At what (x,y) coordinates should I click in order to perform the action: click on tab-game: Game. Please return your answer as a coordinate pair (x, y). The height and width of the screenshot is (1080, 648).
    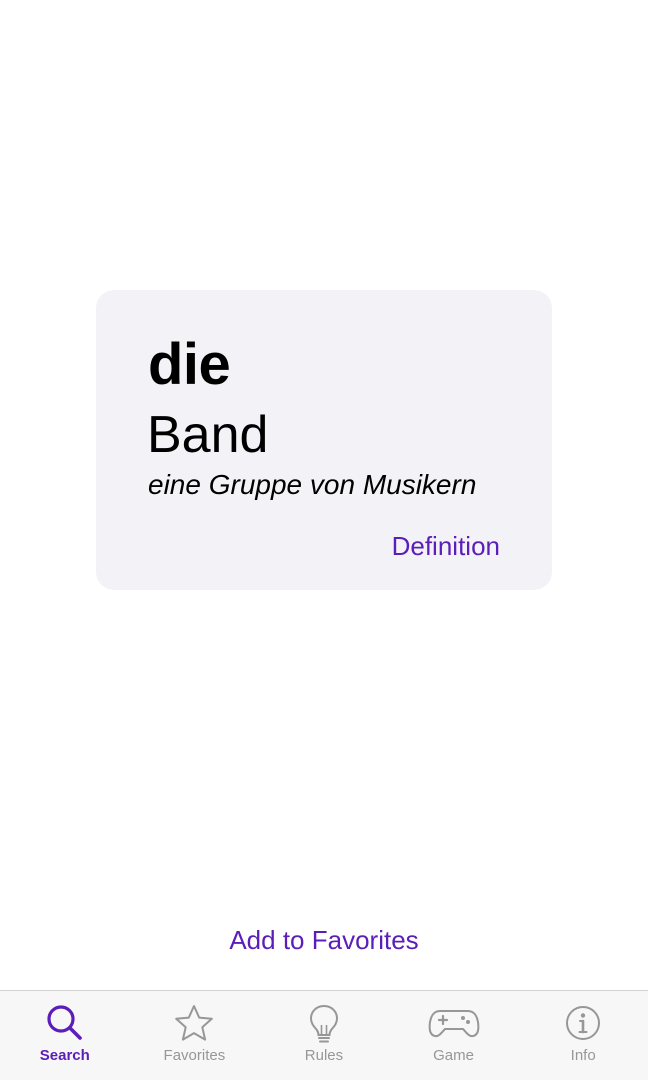
    Looking at the image, I should click on (454, 1035).